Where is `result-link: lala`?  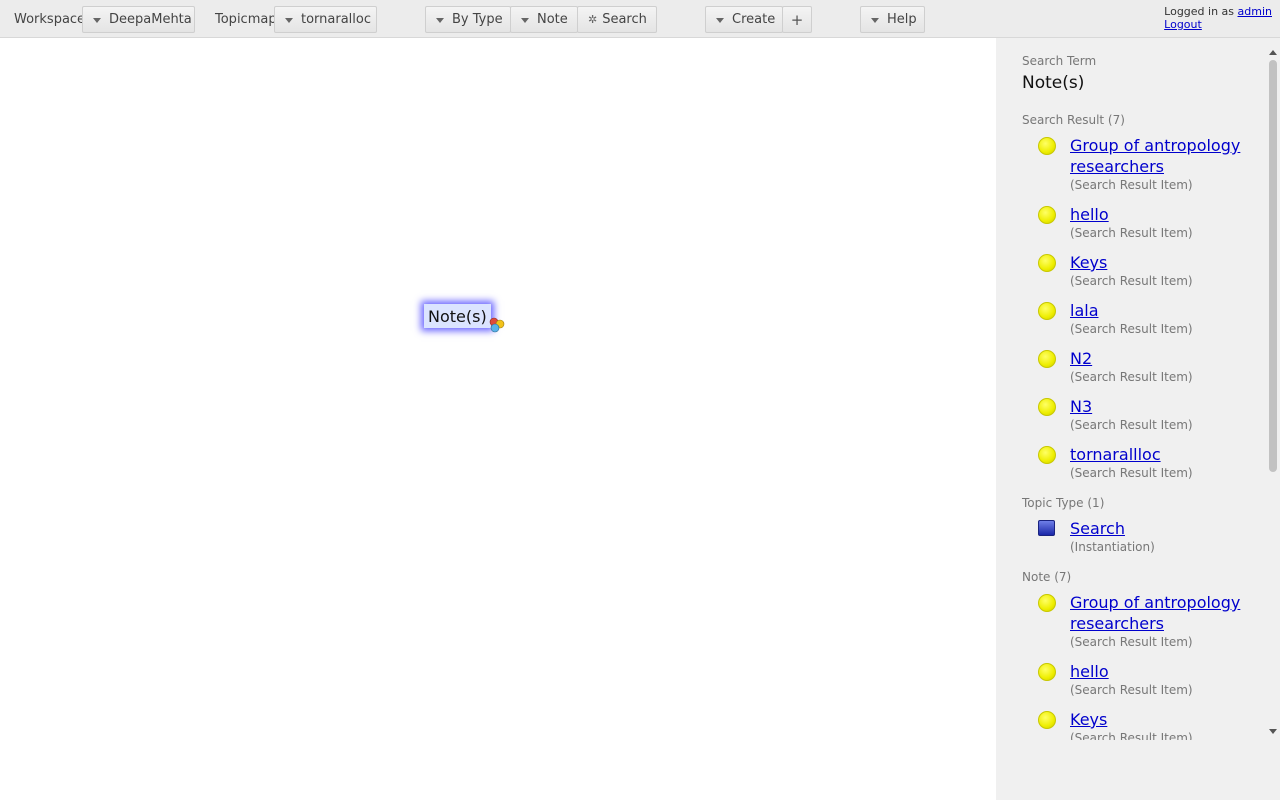
result-link: lala is located at coordinates (1165, 310).